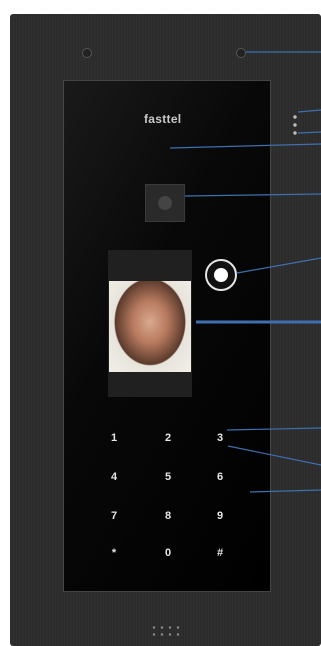 The image size is (321, 646). What do you see at coordinates (274, 455) in the screenshot?
I see `callout-line-keypad-lower` at bounding box center [274, 455].